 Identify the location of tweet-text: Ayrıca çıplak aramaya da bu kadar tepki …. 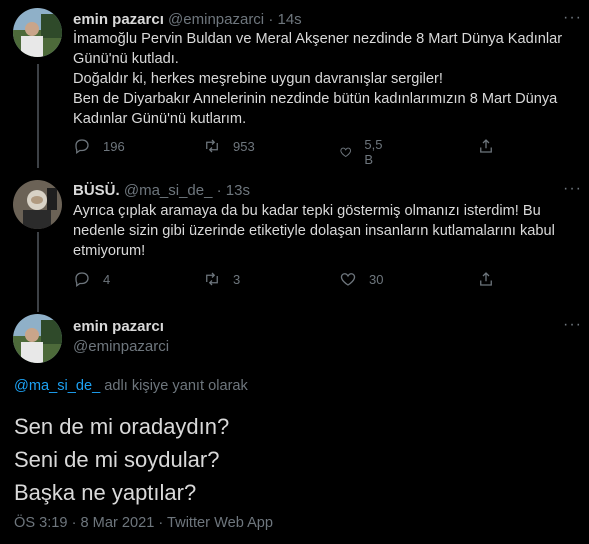
(314, 231).